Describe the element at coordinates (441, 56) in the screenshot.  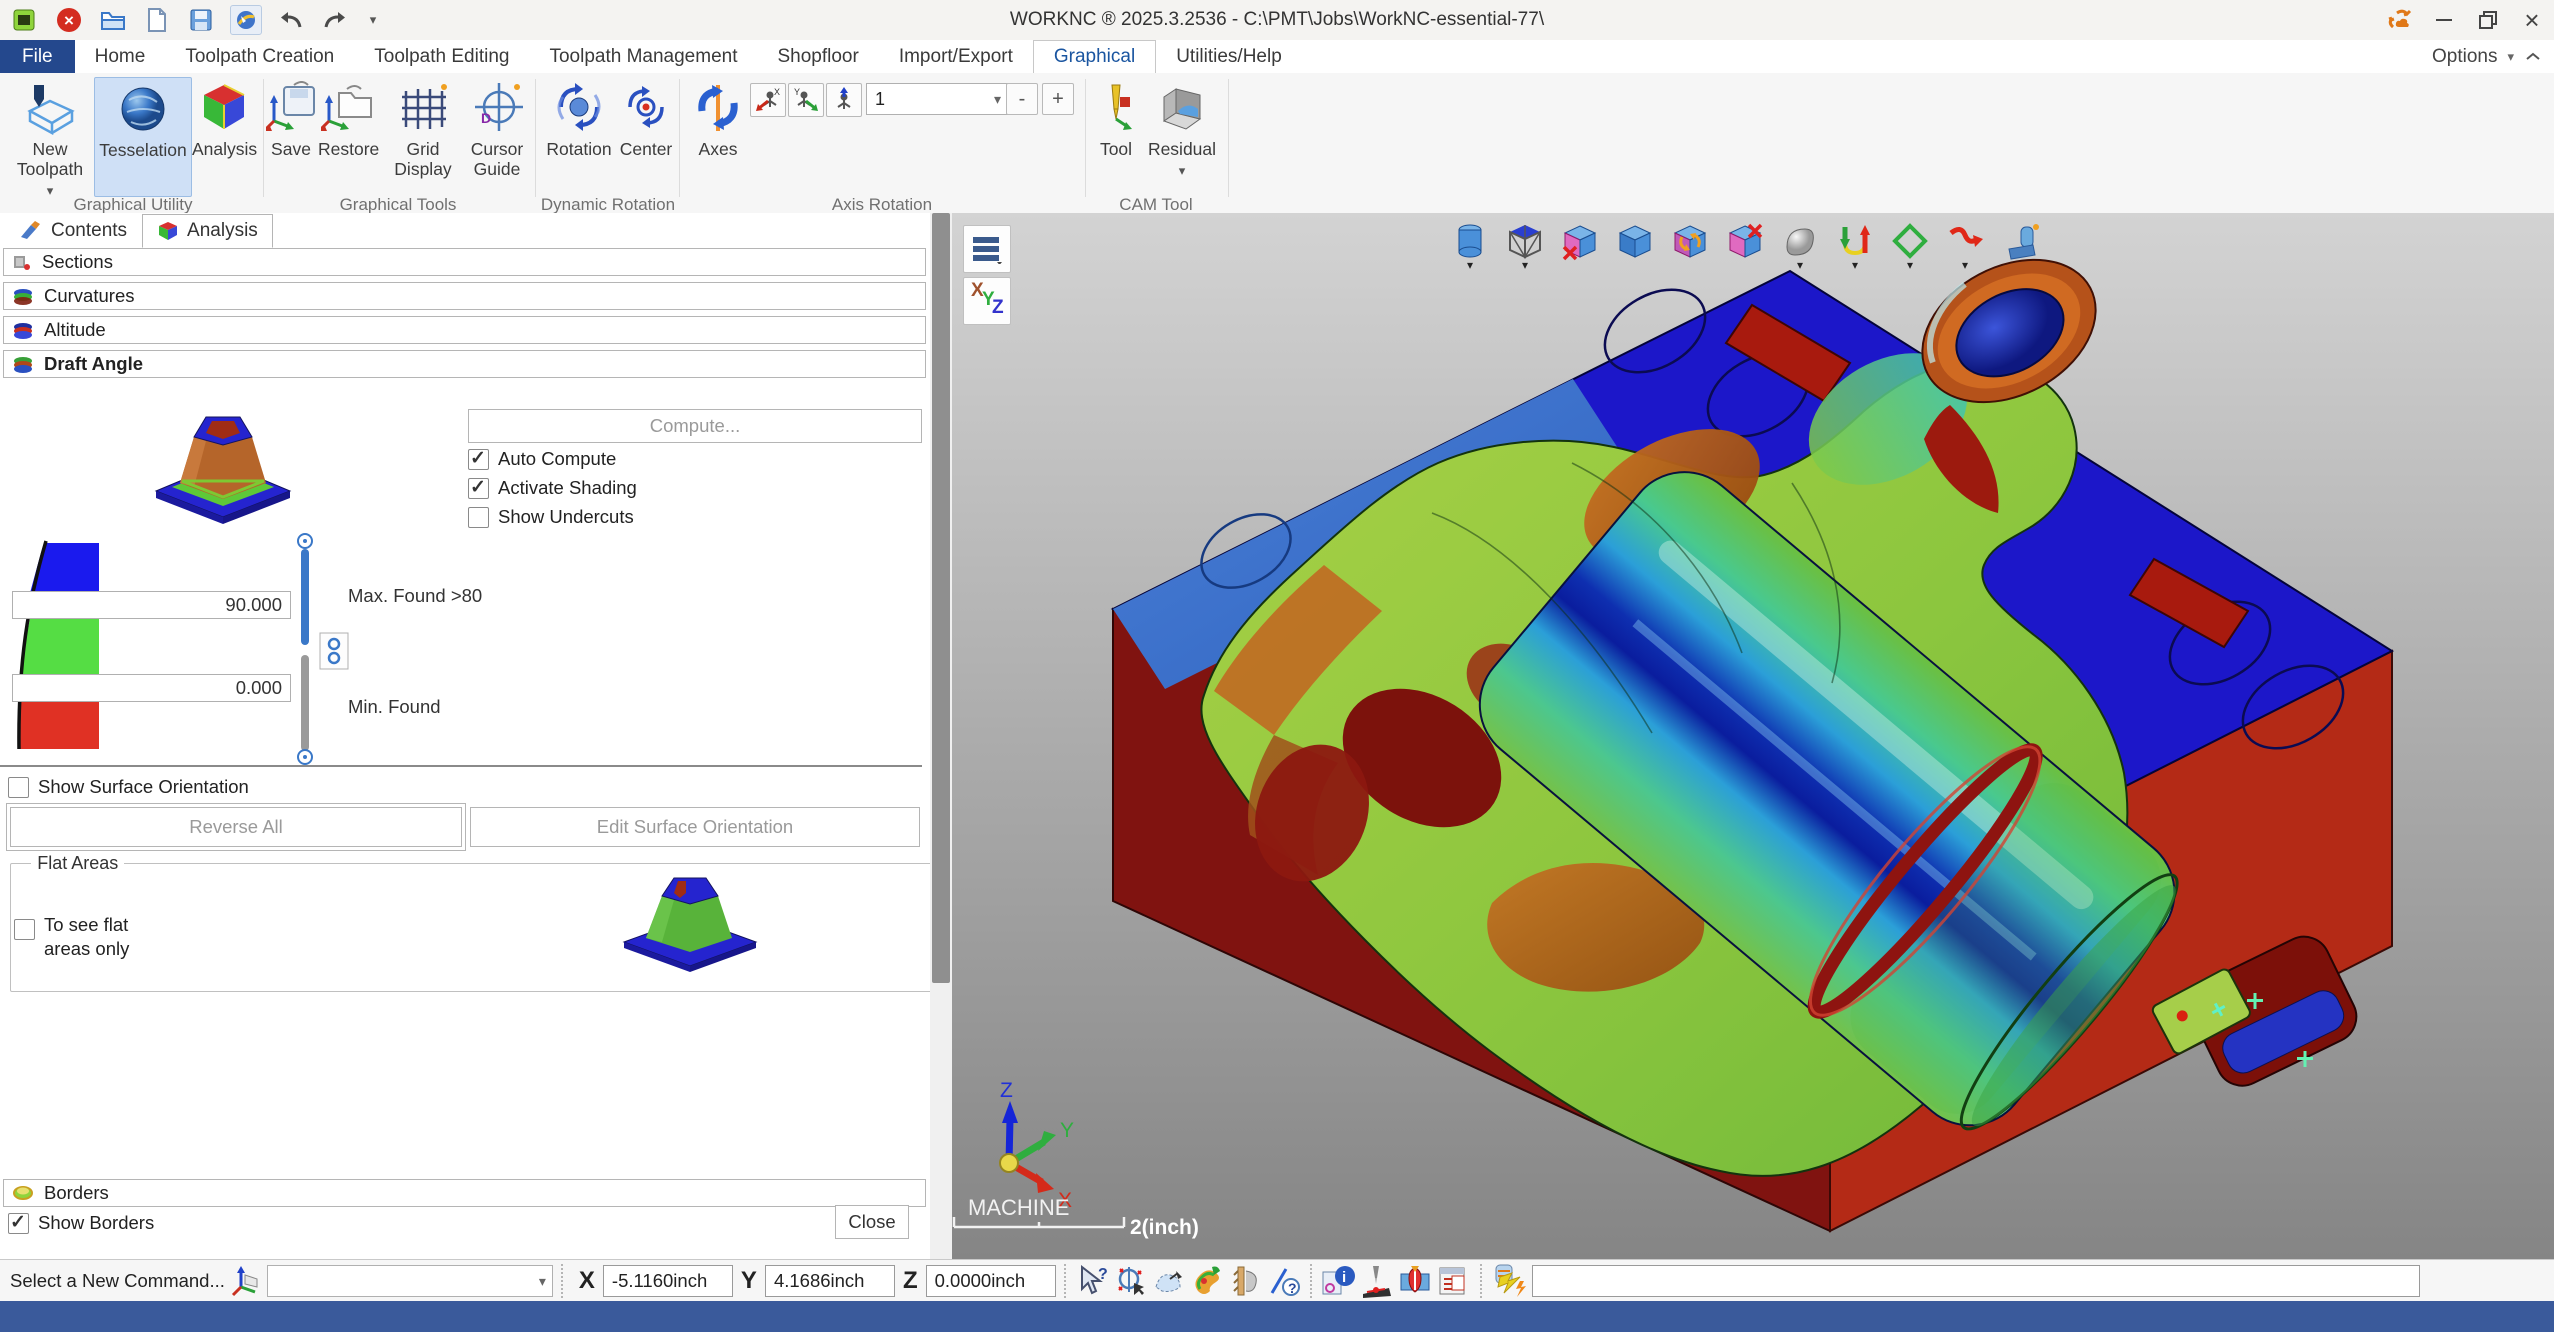
I see `tab-toolpath-editing: Toolpath Editing` at that location.